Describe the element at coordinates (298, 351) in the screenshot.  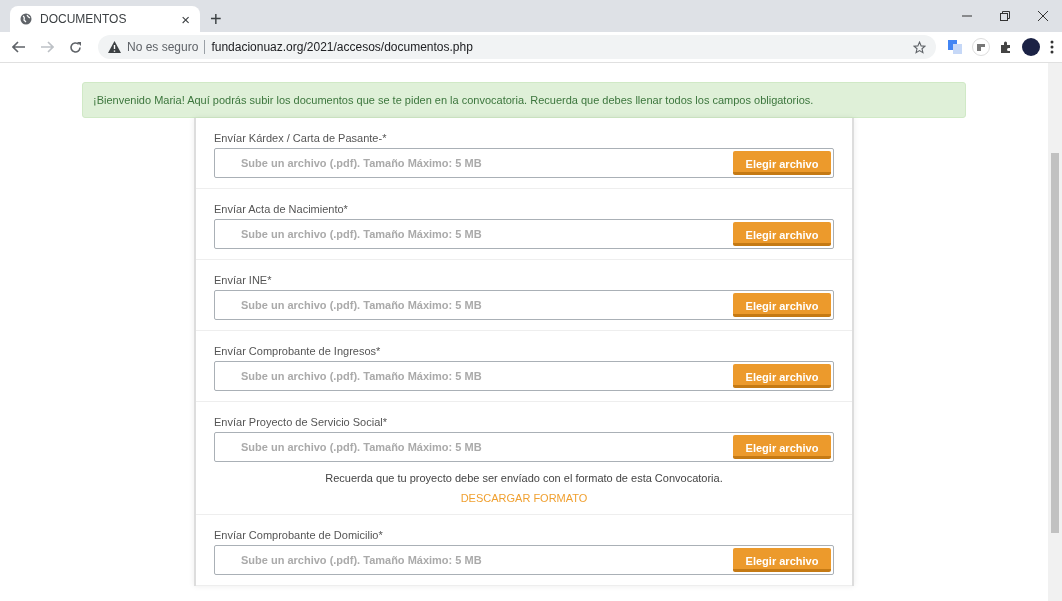
I see `field-label: Envíar Comprobante de Ingresos*` at that location.